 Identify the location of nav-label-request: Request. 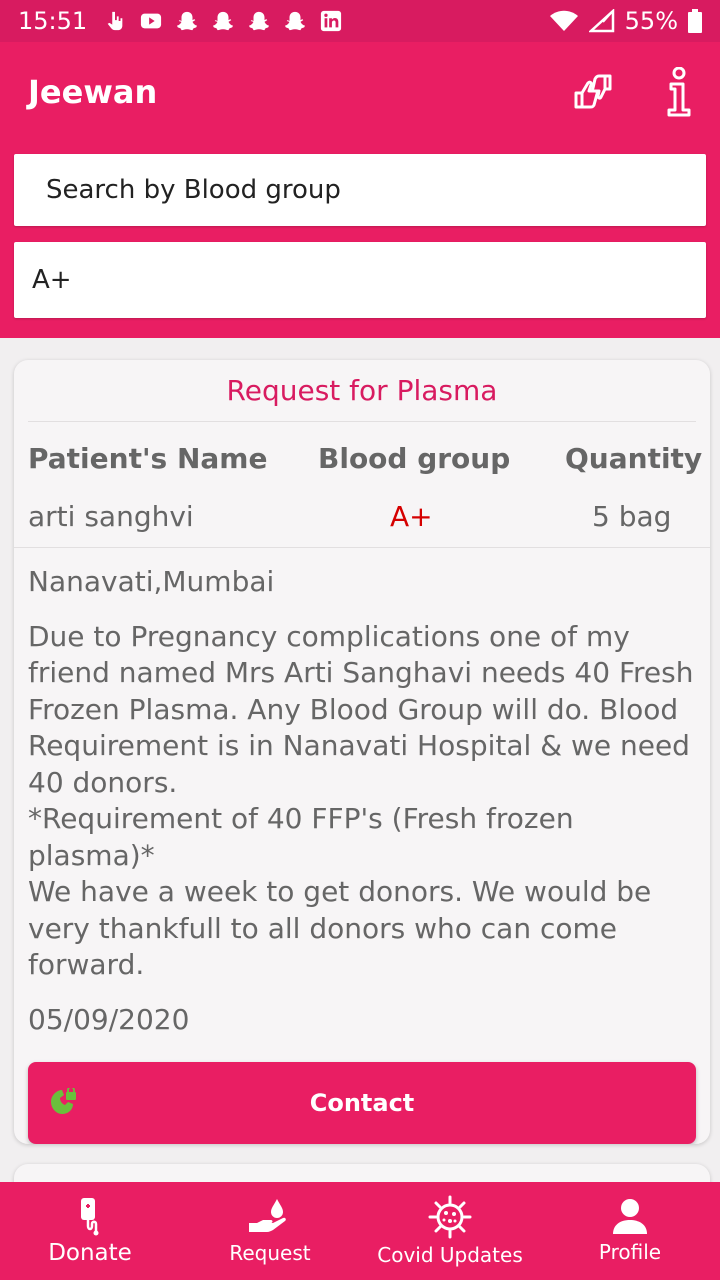
(270, 1253).